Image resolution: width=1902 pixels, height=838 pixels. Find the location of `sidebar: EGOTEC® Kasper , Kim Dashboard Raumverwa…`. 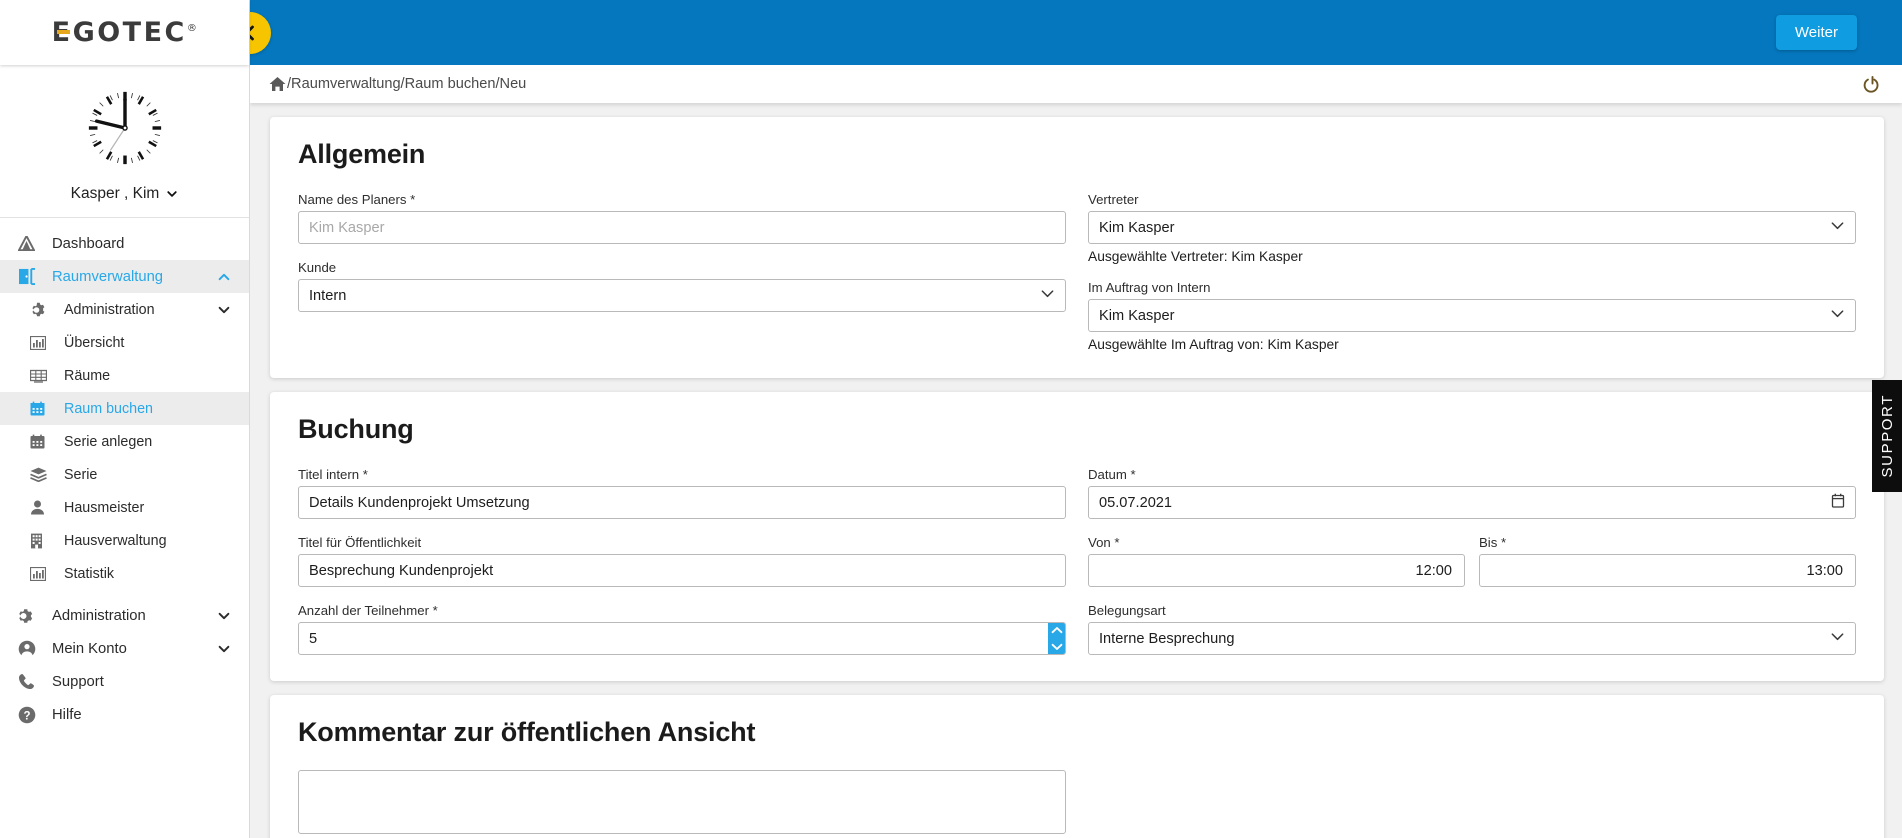

sidebar: EGOTEC® Kasper , Kim Dashboard Raumverwa… is located at coordinates (125, 419).